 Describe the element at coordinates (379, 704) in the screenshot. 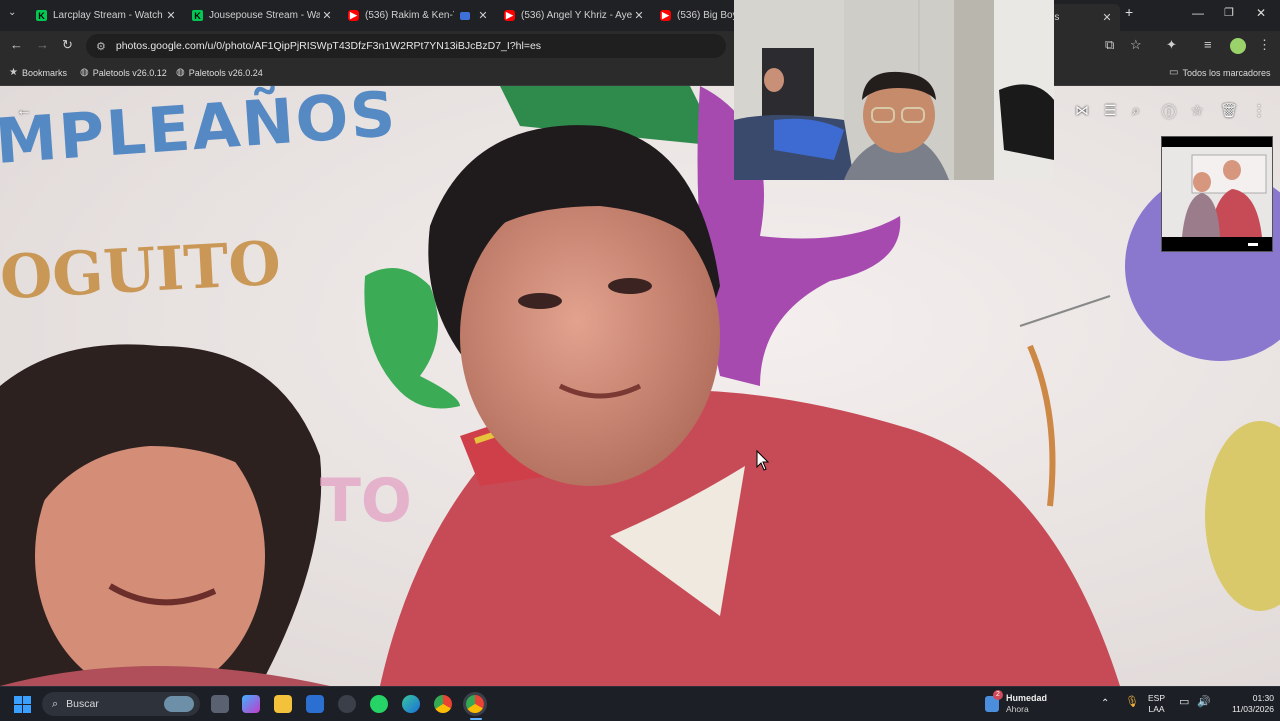

I see `whatsapp-icon` at that location.